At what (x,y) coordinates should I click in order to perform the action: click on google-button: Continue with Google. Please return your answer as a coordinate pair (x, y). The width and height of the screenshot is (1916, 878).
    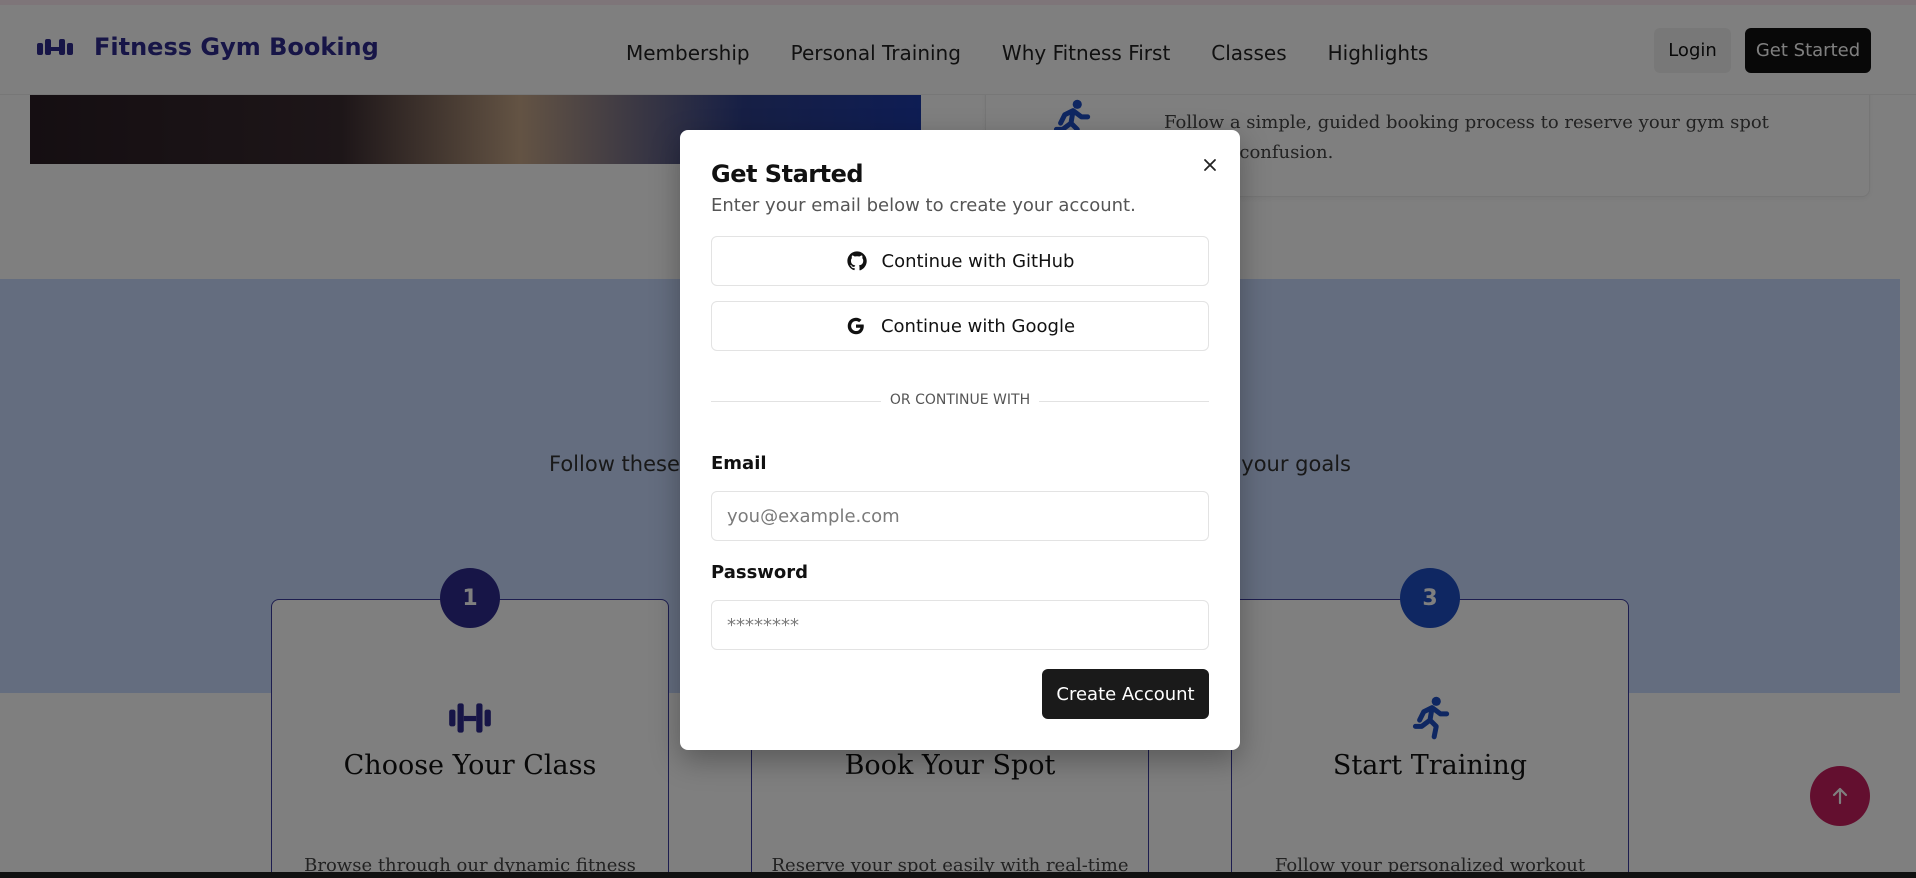
    Looking at the image, I should click on (960, 326).